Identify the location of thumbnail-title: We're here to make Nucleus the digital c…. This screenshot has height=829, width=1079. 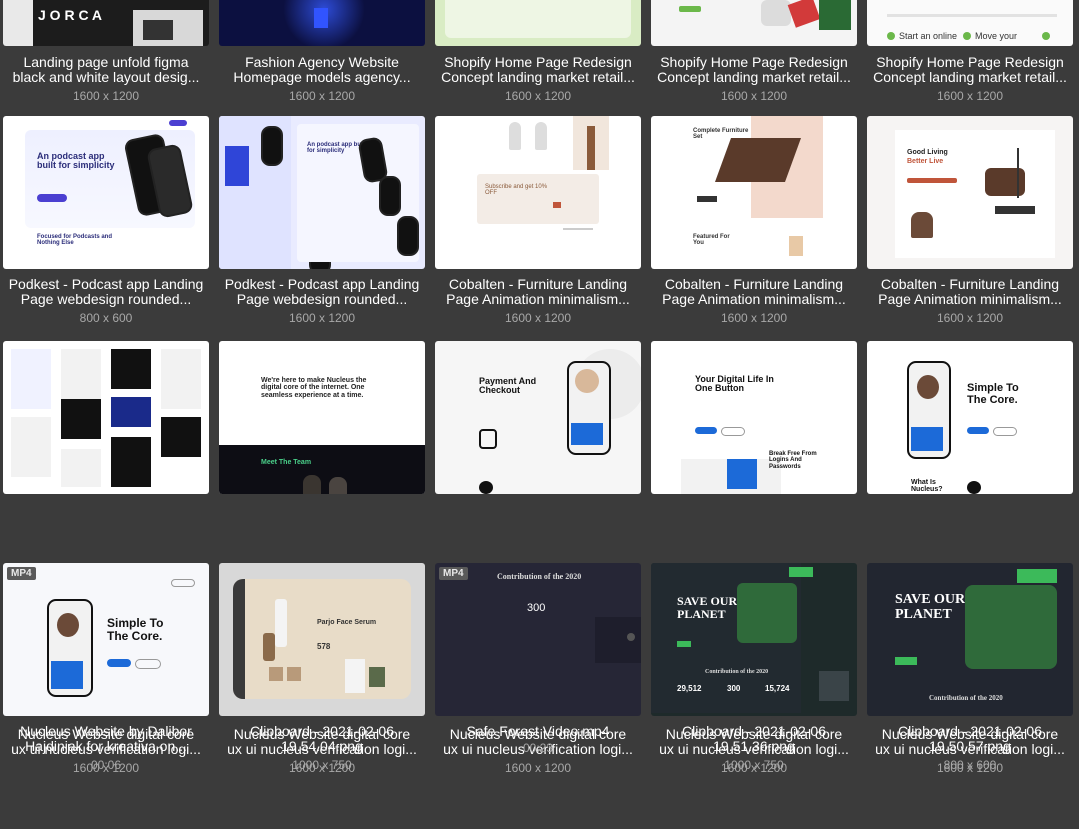
(314, 388).